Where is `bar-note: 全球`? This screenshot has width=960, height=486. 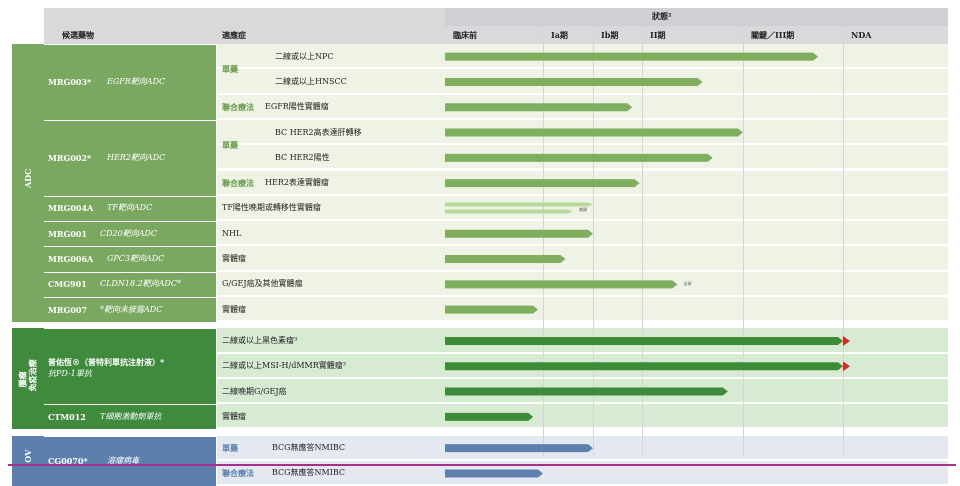
bar-note: 全球 is located at coordinates (687, 284).